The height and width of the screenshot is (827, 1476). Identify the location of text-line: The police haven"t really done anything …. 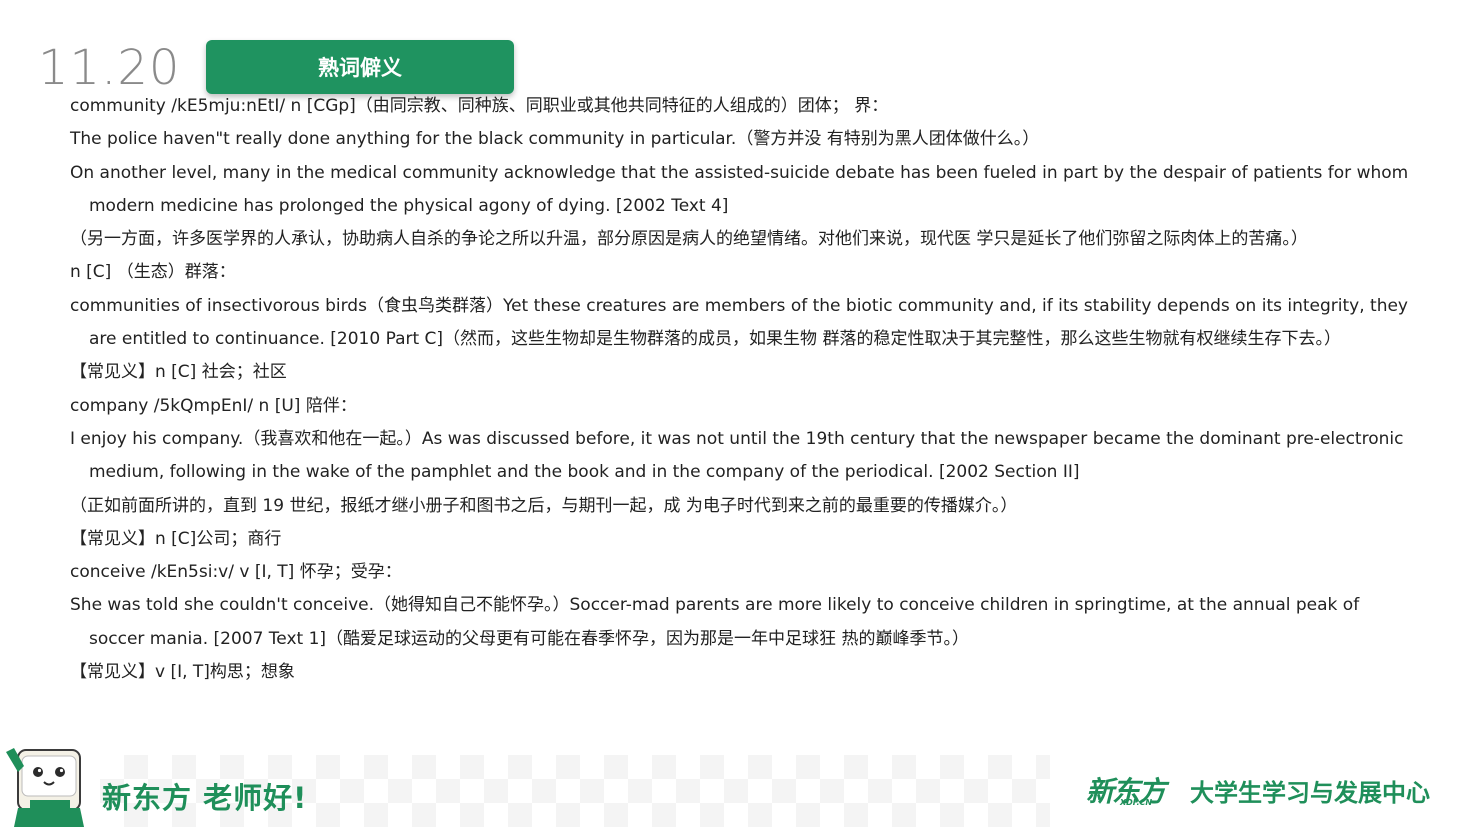
(555, 139).